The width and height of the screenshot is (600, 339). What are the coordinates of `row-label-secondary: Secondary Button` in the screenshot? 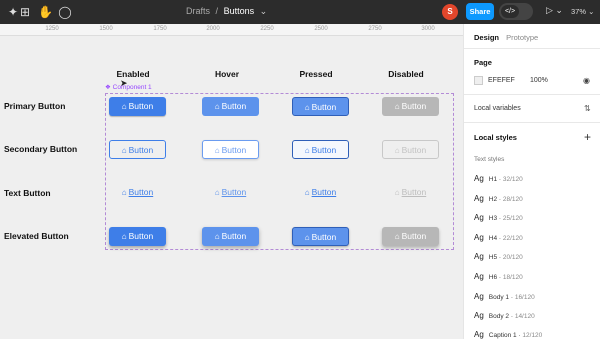 It's located at (41, 149).